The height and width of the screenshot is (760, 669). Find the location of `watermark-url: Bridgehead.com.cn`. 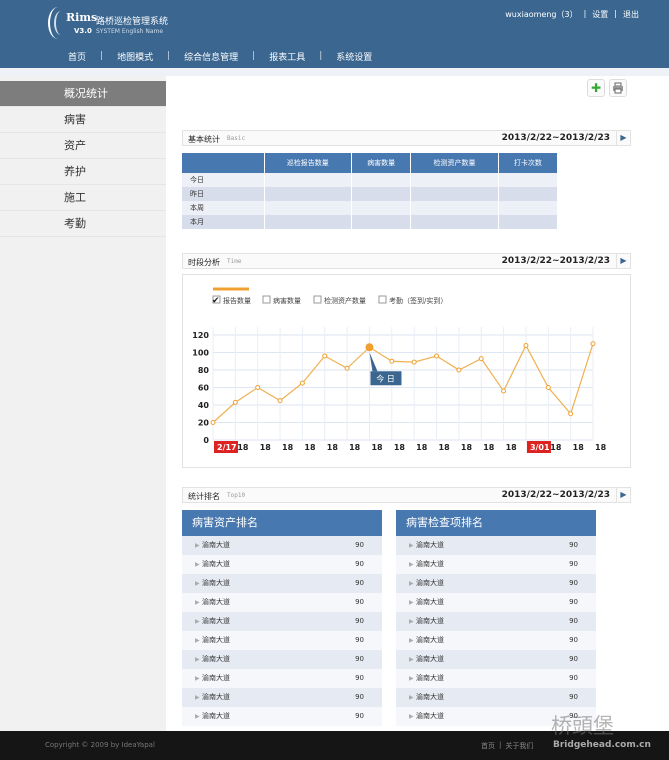

watermark-url: Bridgehead.com.cn is located at coordinates (602, 745).